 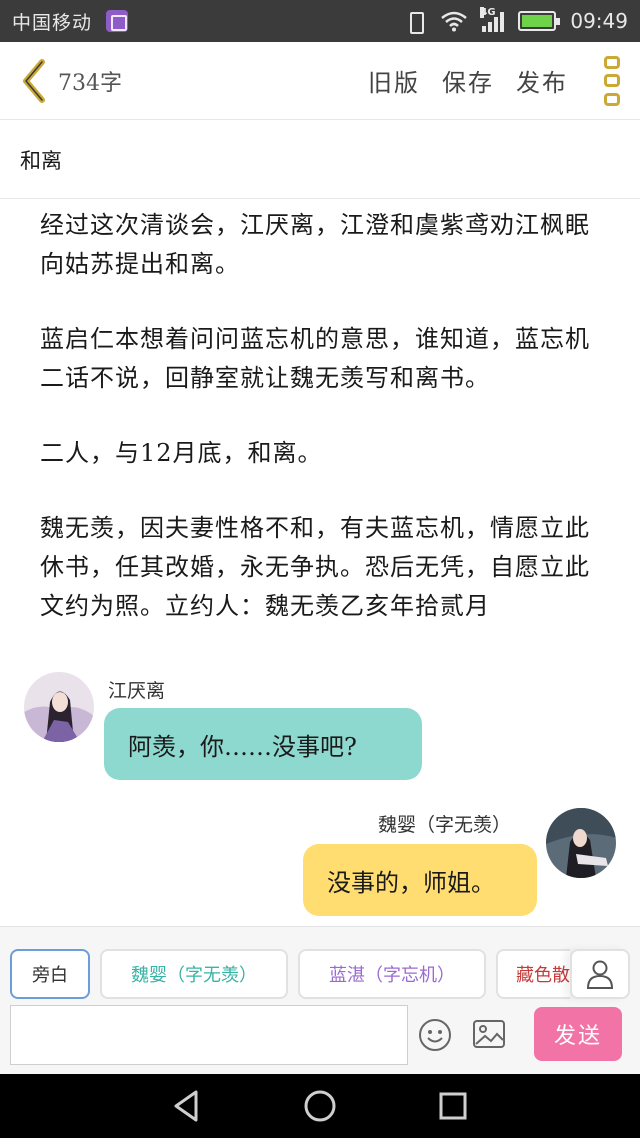 I want to click on message-bubble: 没事的，师姐。, so click(x=420, y=880).